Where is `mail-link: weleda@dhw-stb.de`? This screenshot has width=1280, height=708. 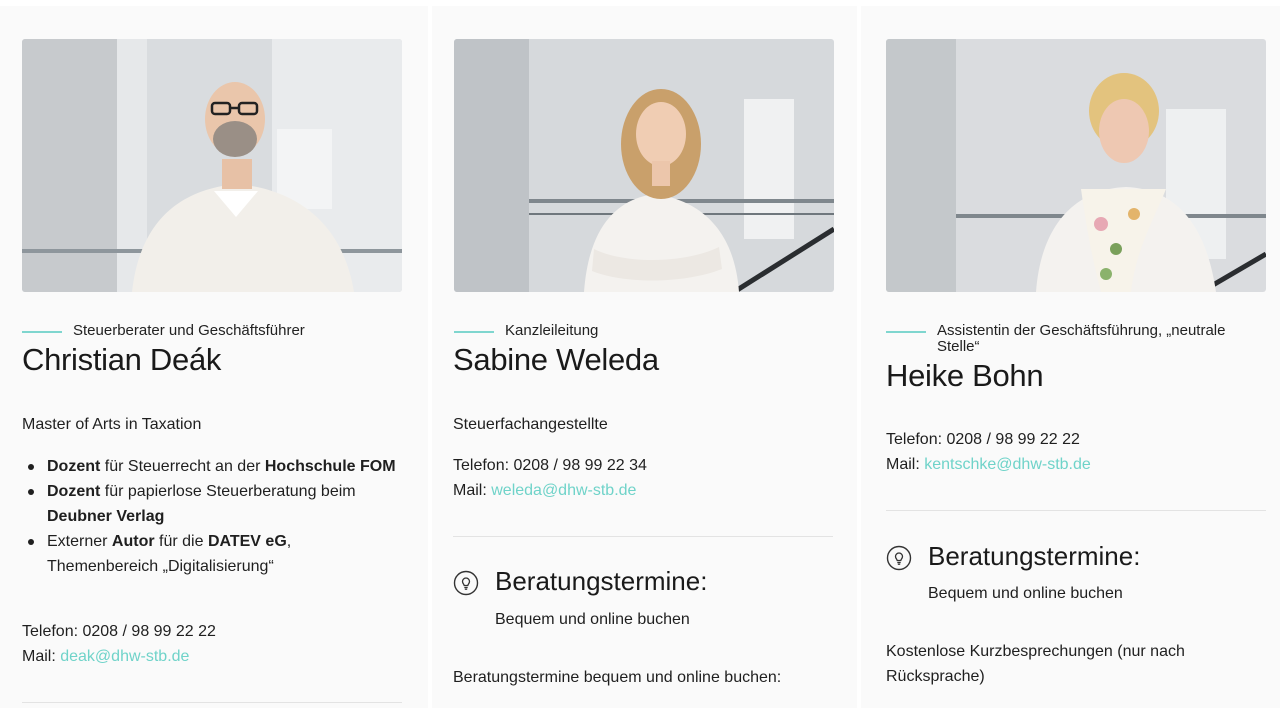 mail-link: weleda@dhw-stb.de is located at coordinates (563, 490).